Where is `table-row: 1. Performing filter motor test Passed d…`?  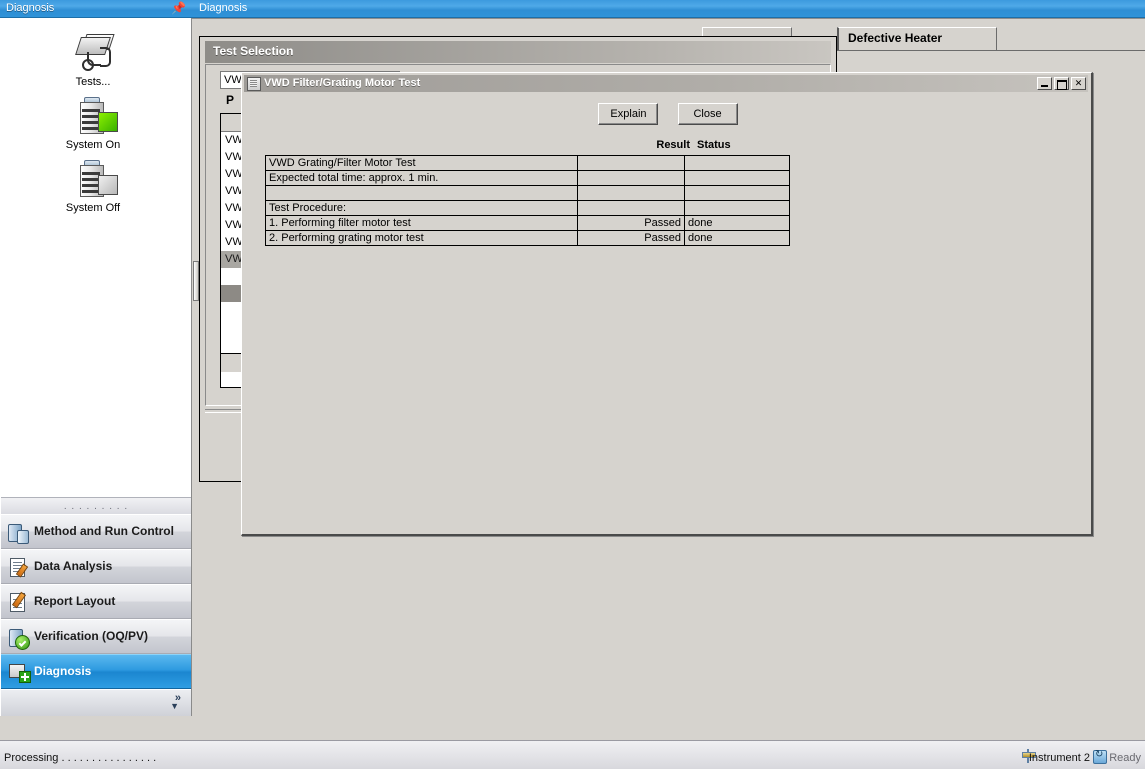
table-row: 1. Performing filter motor test Passed d… is located at coordinates (527, 223).